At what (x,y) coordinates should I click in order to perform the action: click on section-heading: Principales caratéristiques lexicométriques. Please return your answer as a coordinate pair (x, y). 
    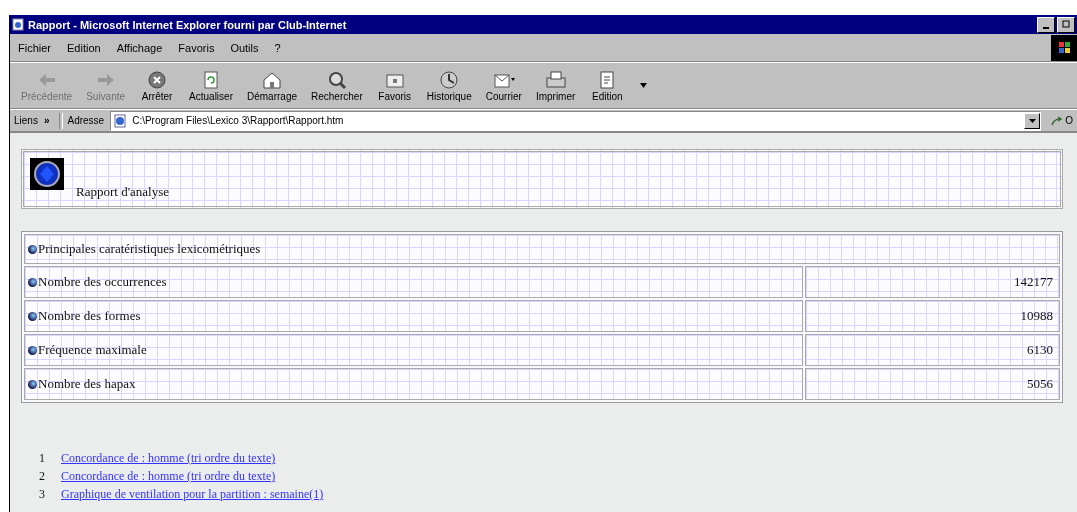
    Looking at the image, I should click on (149, 249).